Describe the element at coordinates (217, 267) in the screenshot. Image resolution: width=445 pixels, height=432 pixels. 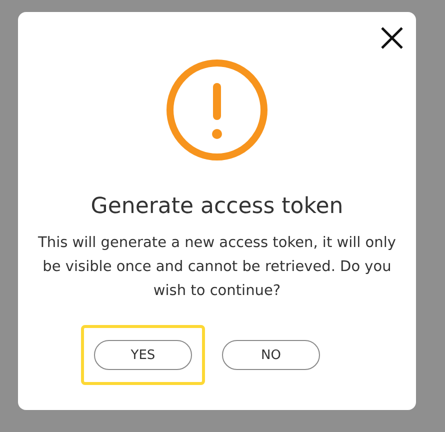
I see `dialog-message: This will generate a new access token, it will only be visible once and cannot be retrieved. Do you wish to continue?` at that location.